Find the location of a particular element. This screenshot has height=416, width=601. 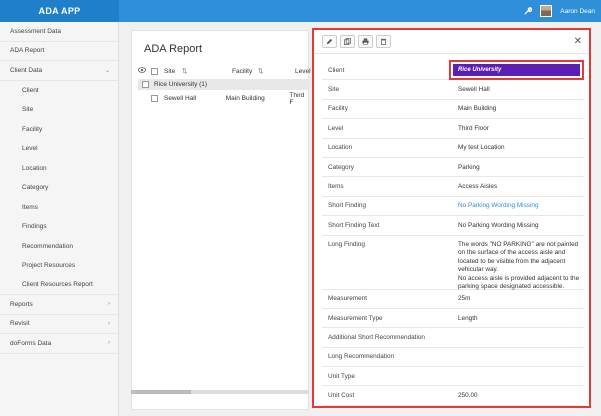

avatar is located at coordinates (546, 11).